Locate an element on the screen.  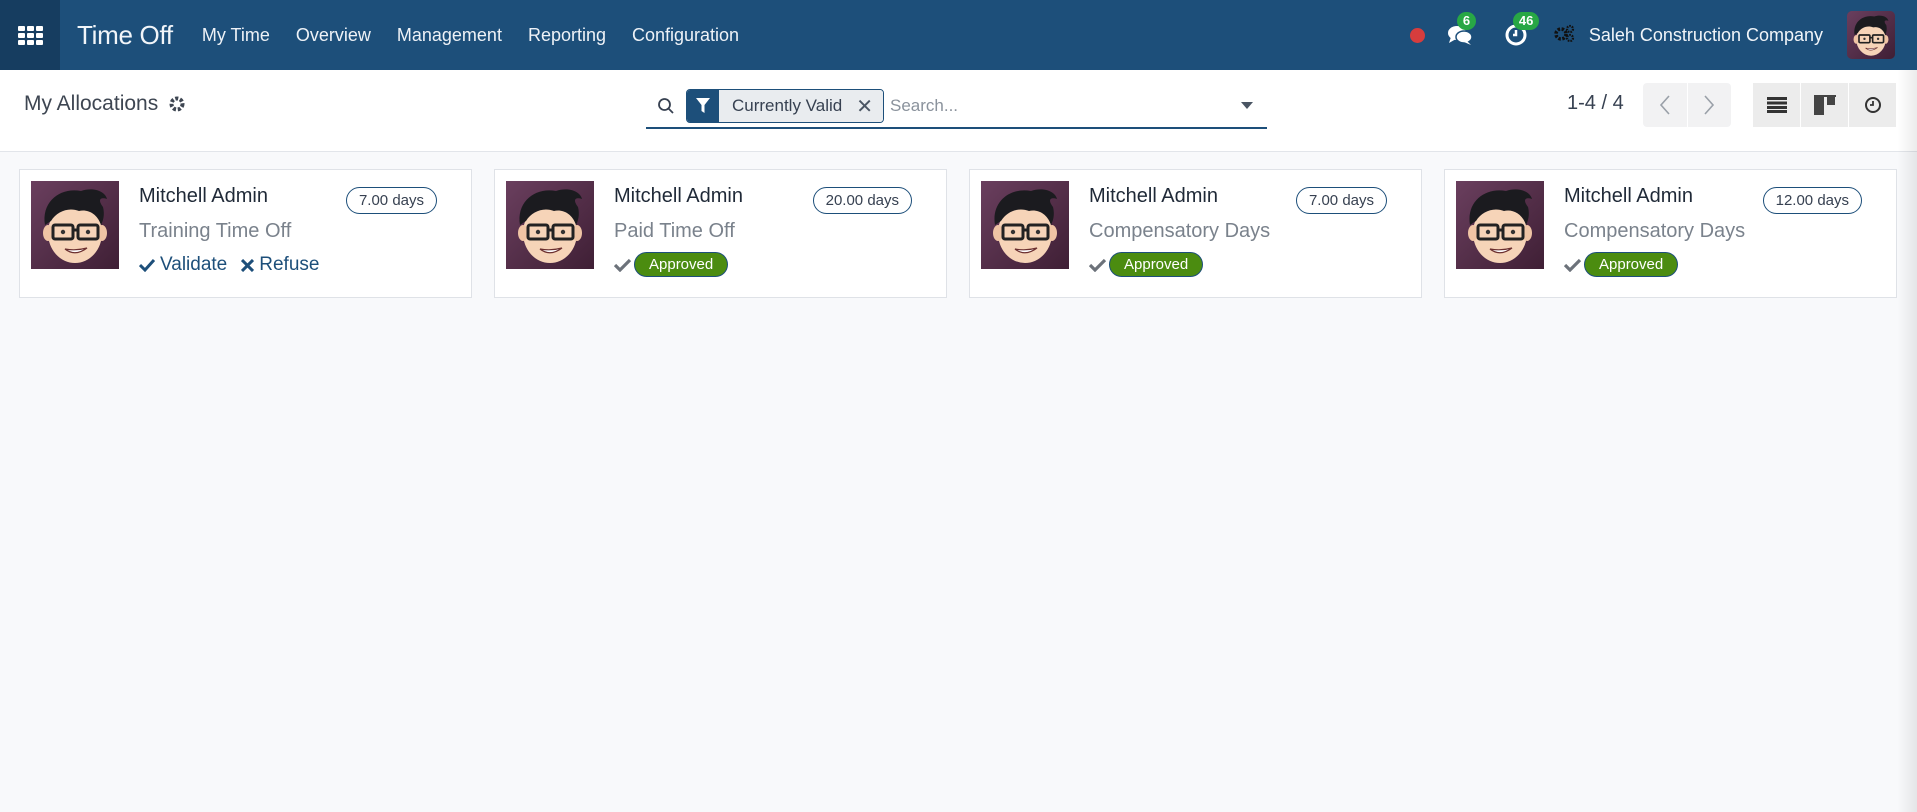
search-facet: Currently Valid ✕ is located at coordinates (785, 106).